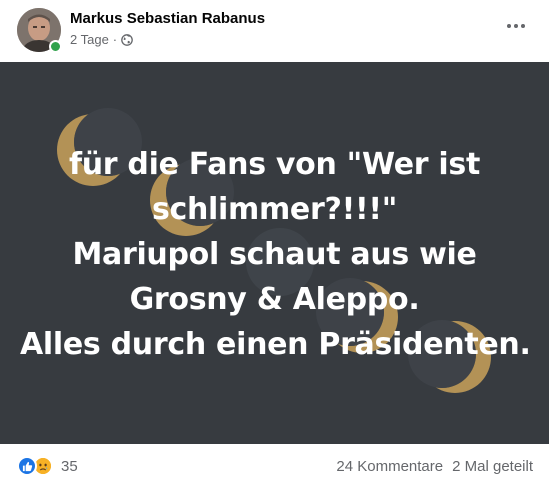  I want to click on post-stats: 24 Kommentare 2 Mal geteilt, so click(434, 466).